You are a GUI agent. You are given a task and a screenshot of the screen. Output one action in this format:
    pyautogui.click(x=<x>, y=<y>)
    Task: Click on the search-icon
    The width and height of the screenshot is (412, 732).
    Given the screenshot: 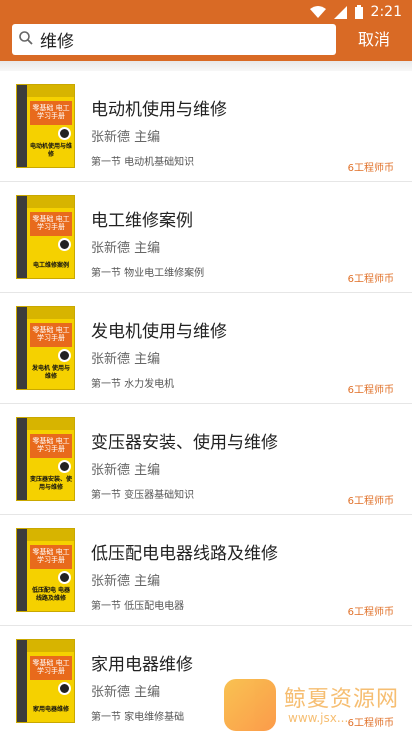 What is the action you would take?
    pyautogui.click(x=26, y=40)
    